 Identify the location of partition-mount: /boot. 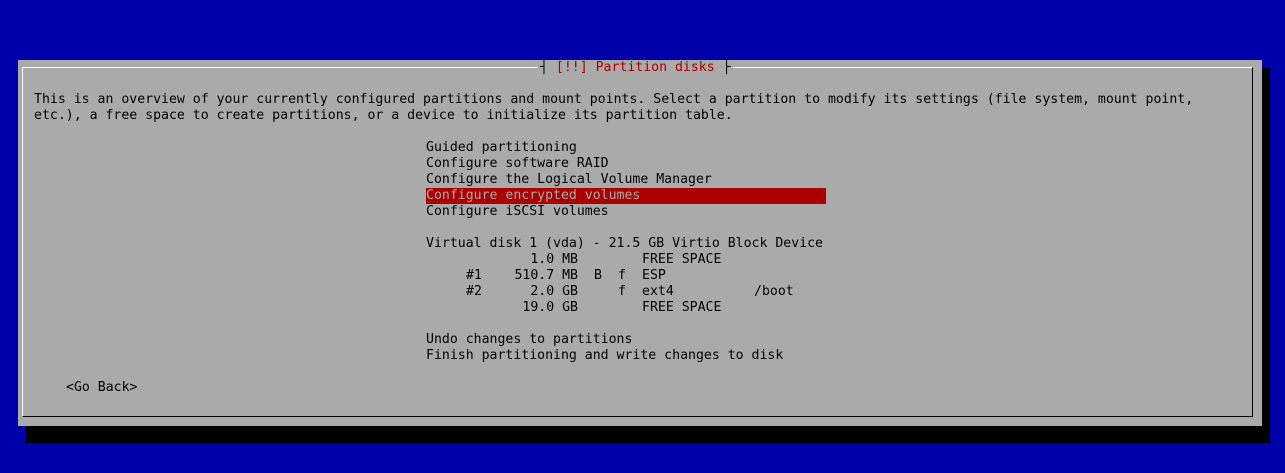
(774, 291).